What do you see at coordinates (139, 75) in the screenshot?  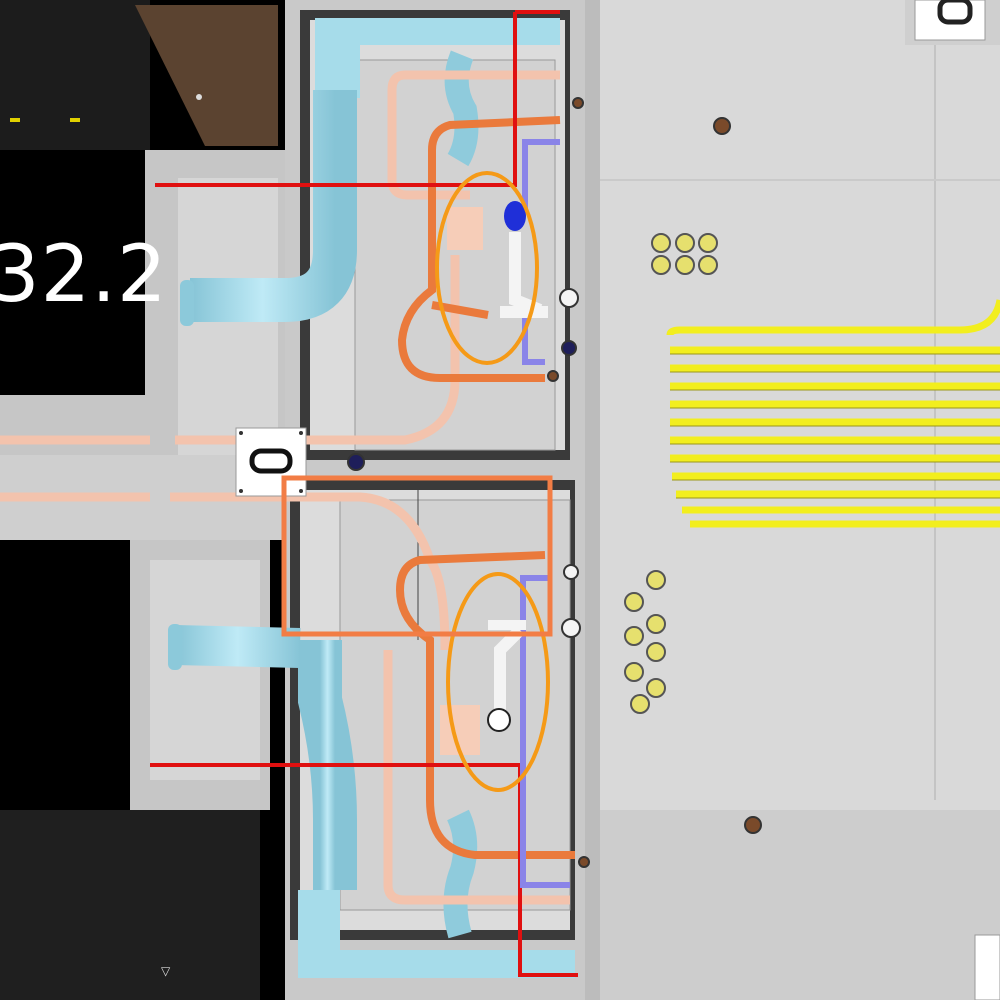 I see `room-top-left` at bounding box center [139, 75].